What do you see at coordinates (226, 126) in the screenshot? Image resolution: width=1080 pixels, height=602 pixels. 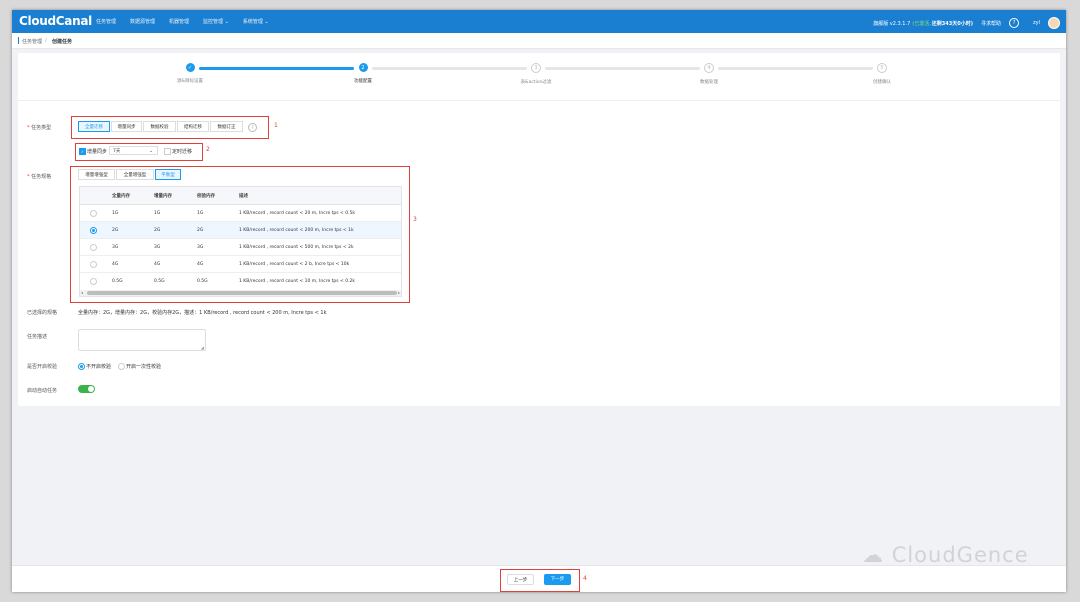 I see `task-type-data-correction: 数据订正` at bounding box center [226, 126].